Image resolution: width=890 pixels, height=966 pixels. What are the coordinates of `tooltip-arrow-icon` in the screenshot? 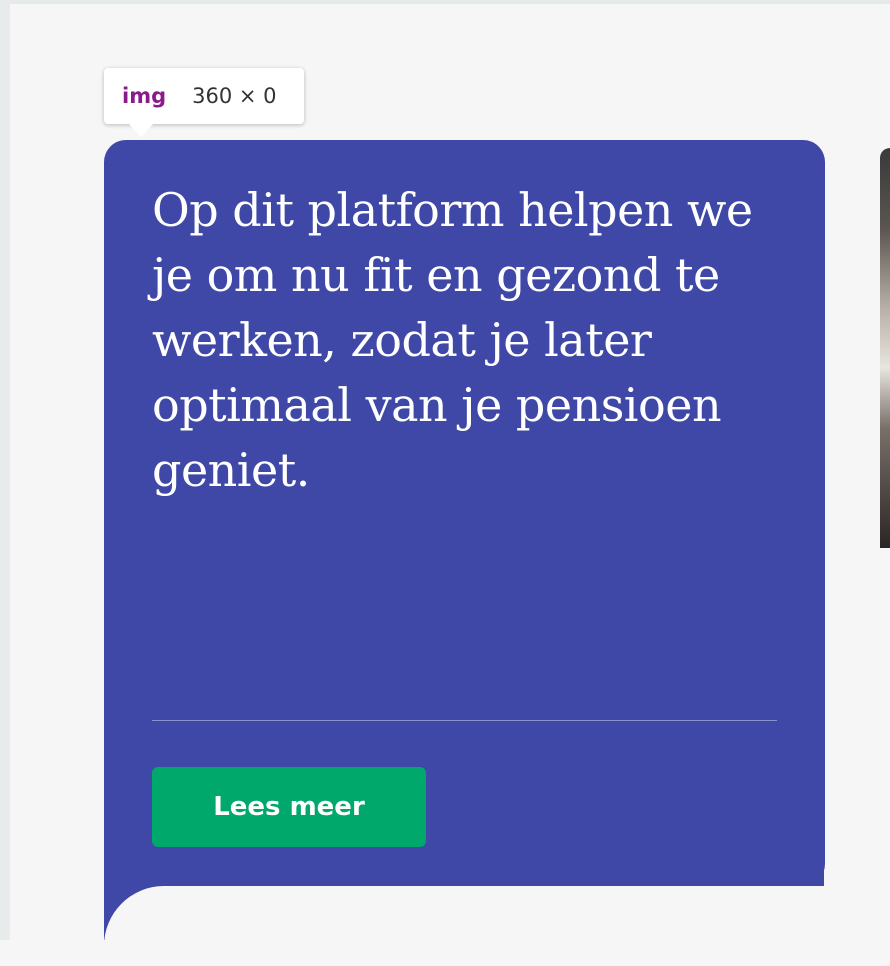 It's located at (141, 130).